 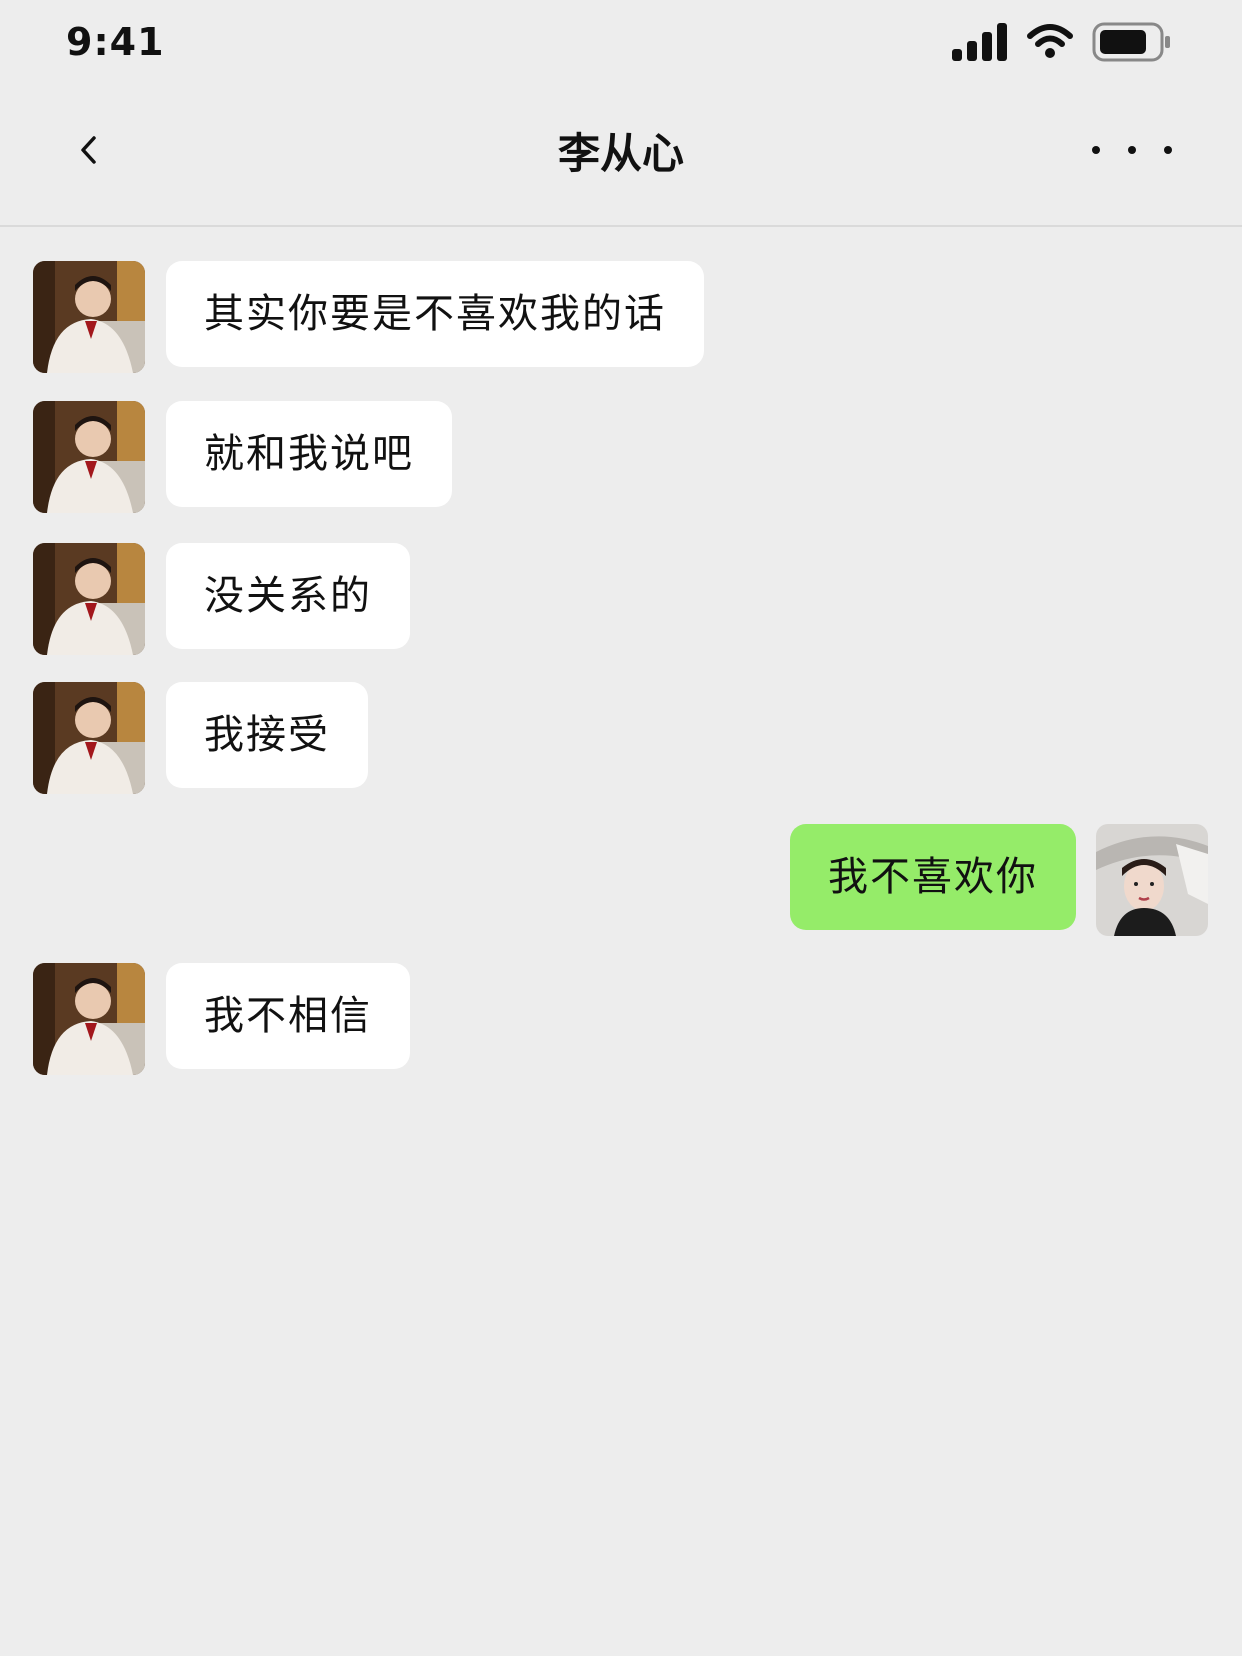 I want to click on message-bubble-incoming: 没关系的, so click(x=288, y=596).